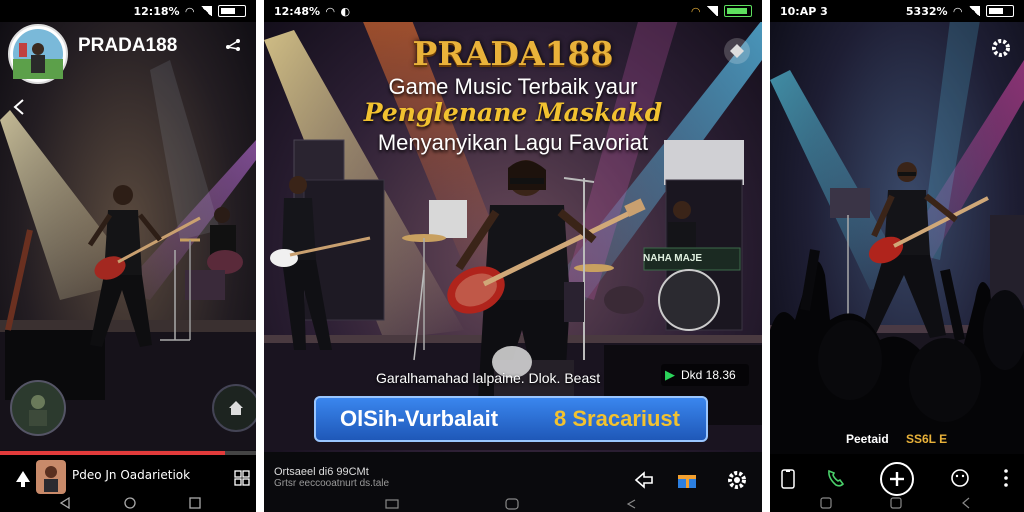  Describe the element at coordinates (804, 11) in the screenshot. I see `status-time: 10:AP 3` at that location.